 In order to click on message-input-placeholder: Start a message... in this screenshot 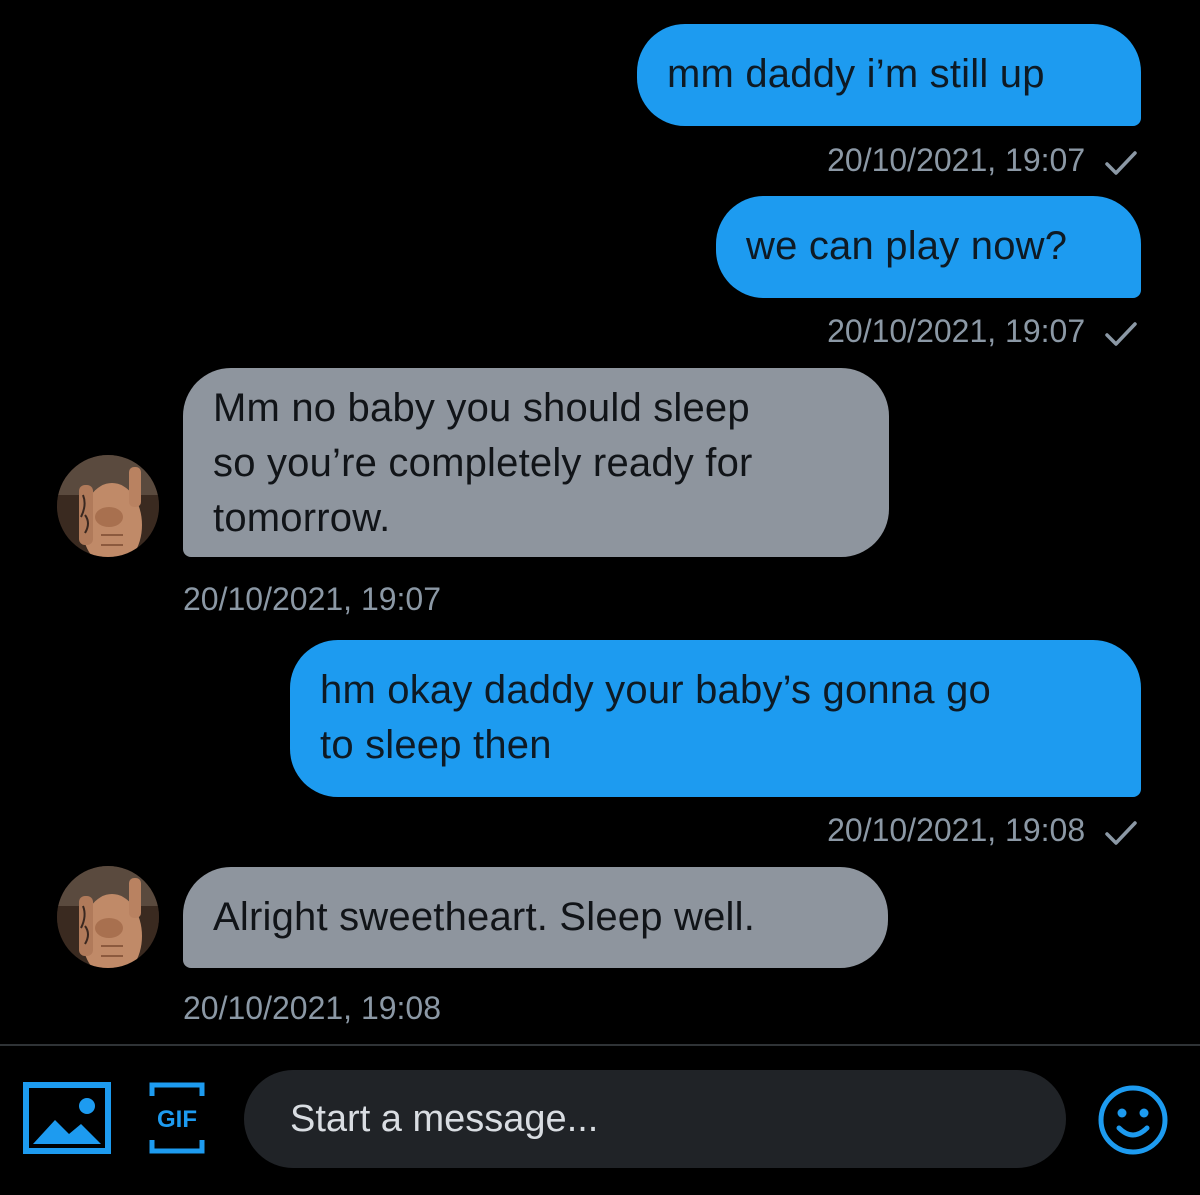, I will do `click(444, 1119)`.